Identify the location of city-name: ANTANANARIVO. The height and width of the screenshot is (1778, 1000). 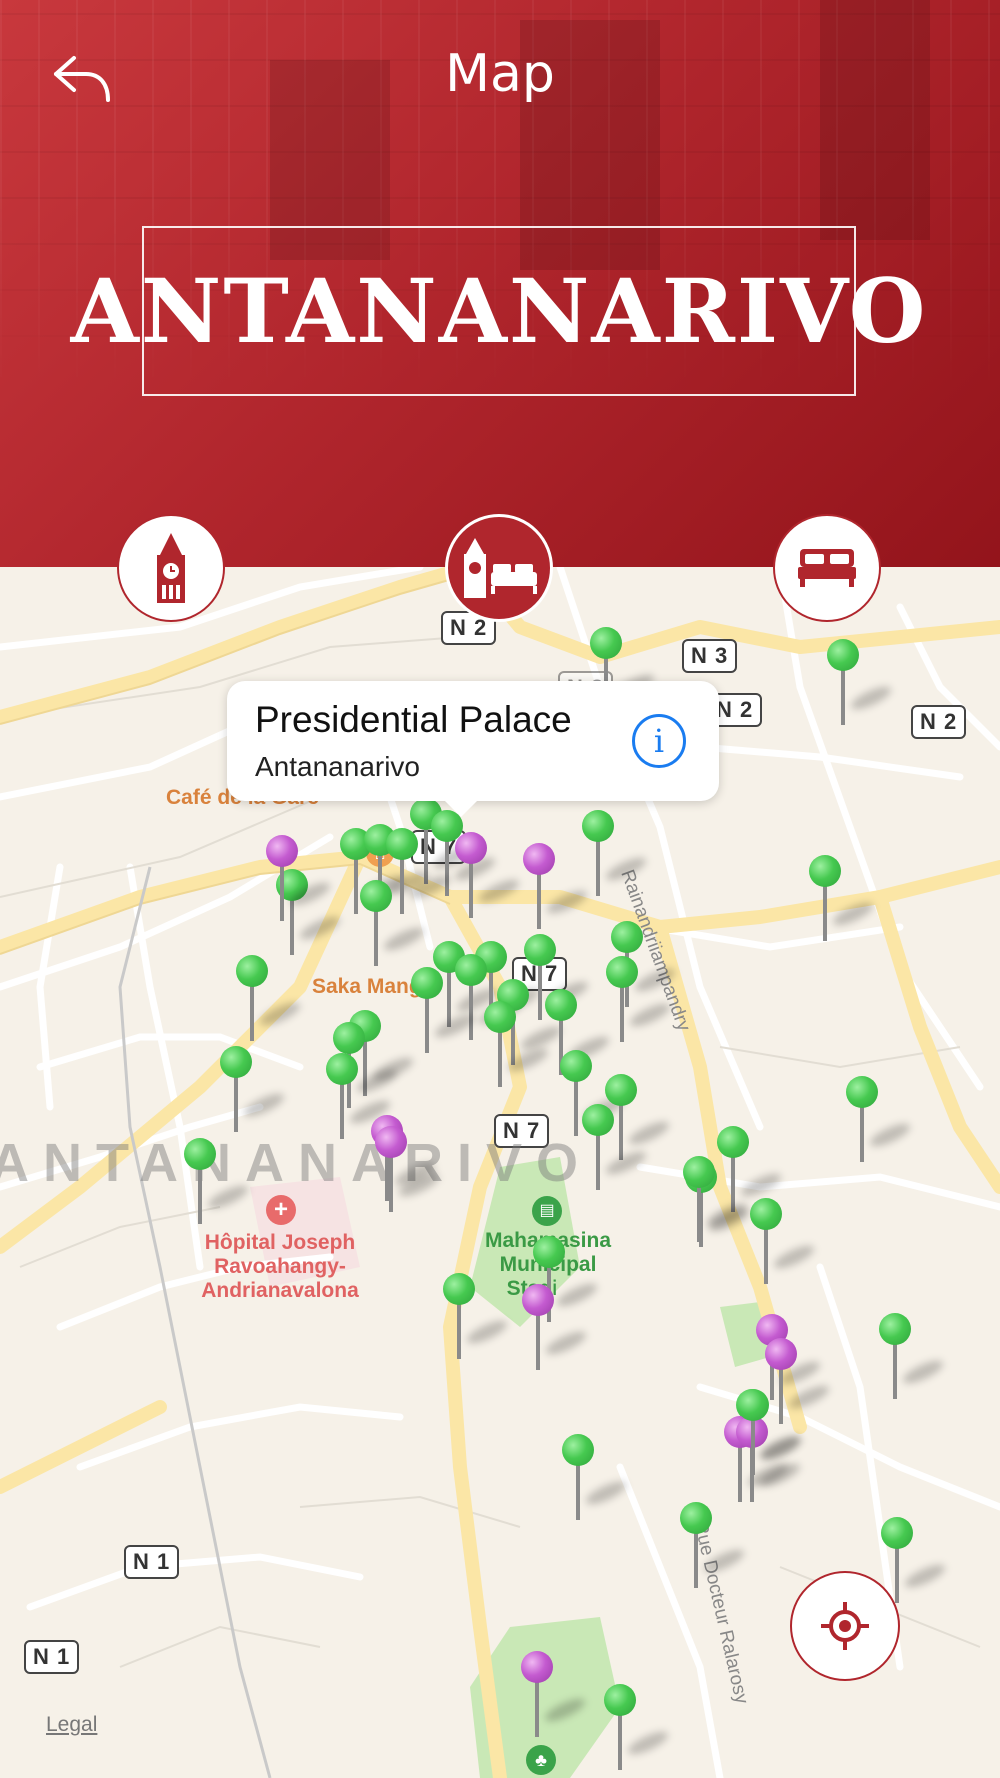
(499, 311).